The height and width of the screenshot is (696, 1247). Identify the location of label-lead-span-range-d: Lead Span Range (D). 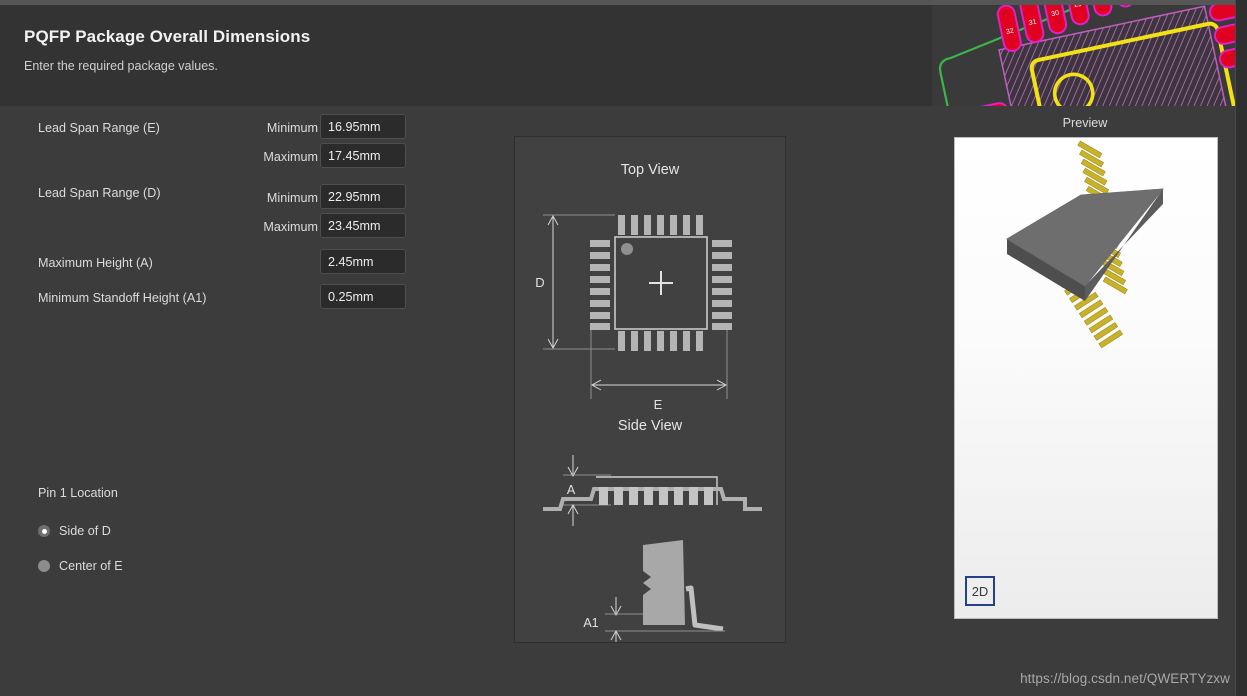
(99, 193).